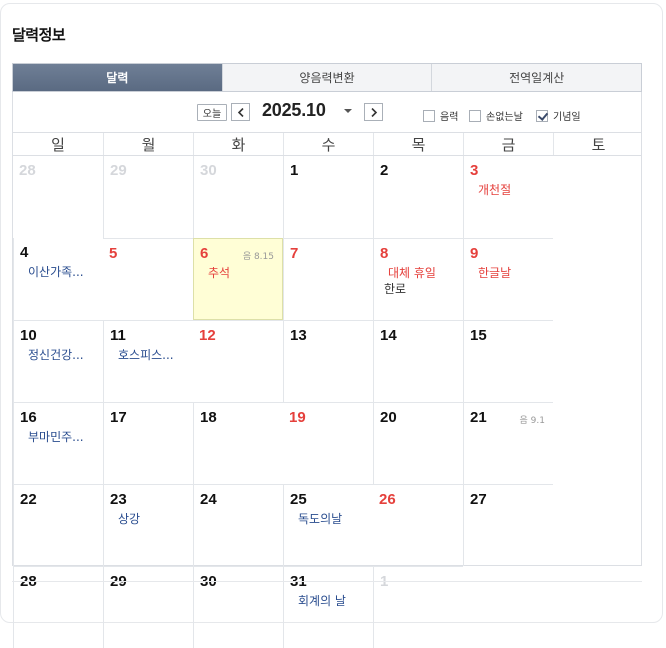  What do you see at coordinates (212, 112) in the screenshot?
I see `today-button: 오늘` at bounding box center [212, 112].